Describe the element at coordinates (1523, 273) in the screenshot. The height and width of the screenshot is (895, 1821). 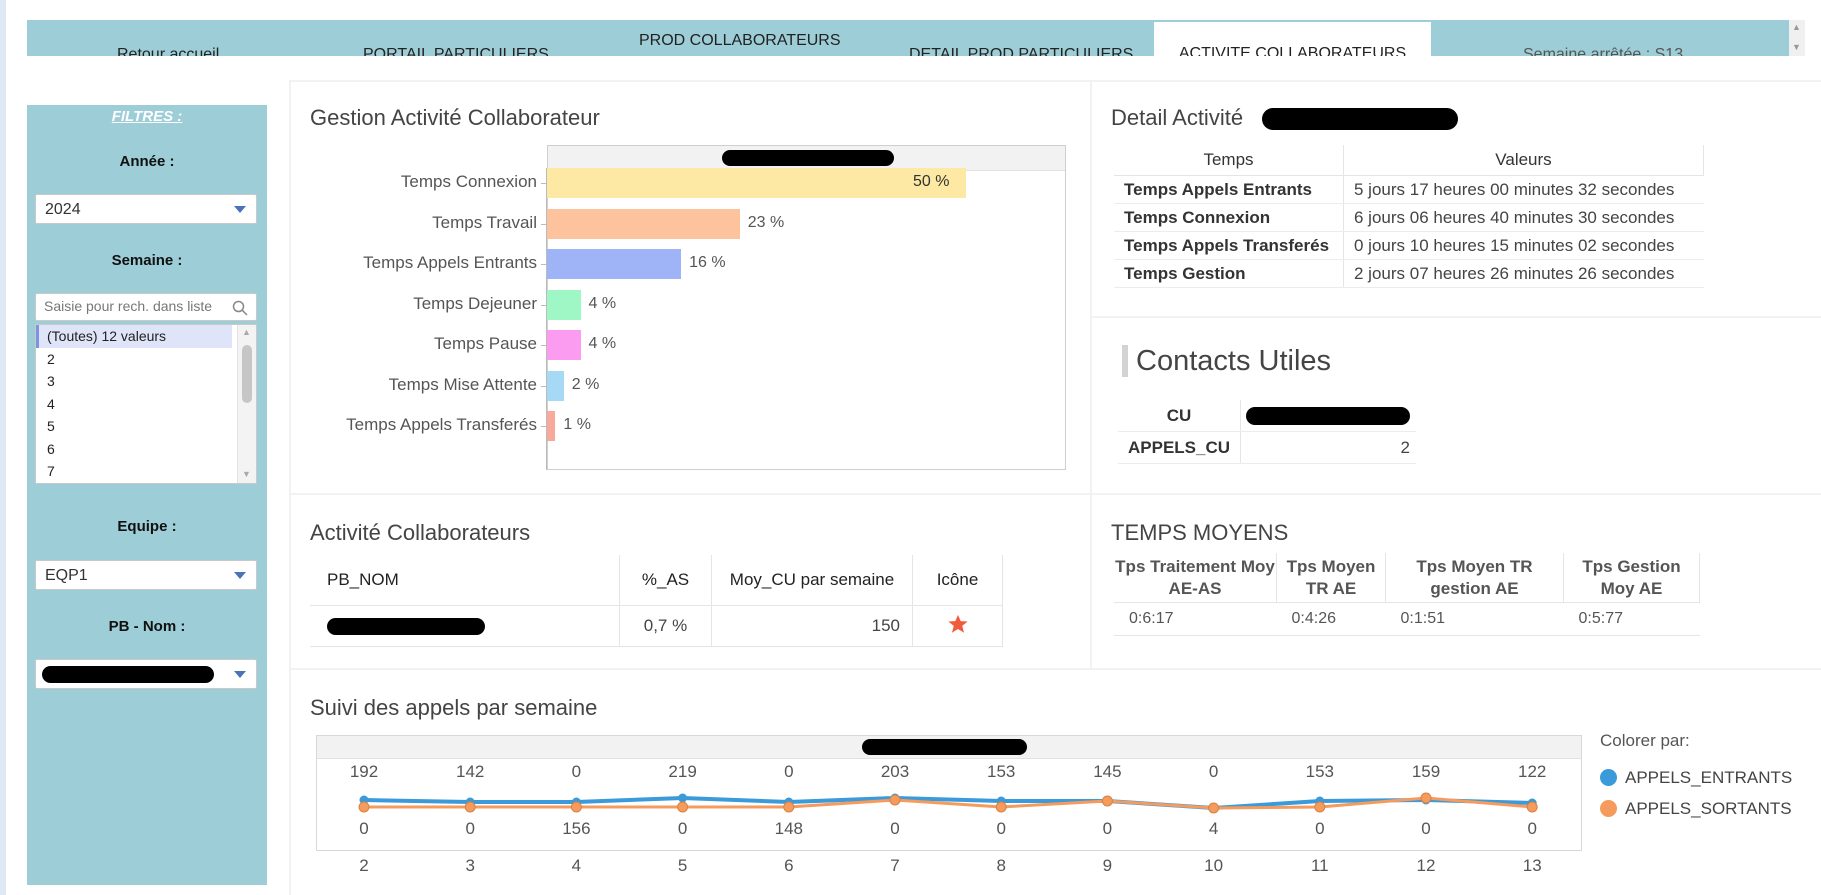
I see `row-value: 2 jours 07 heures 26 minutes 26 secondes` at that location.